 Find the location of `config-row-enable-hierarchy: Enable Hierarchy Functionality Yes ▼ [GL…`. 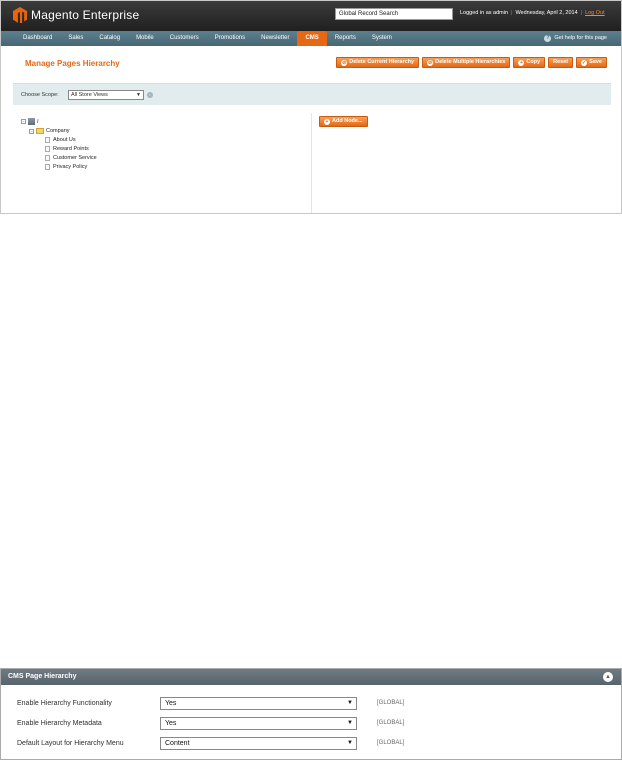

config-row-enable-hierarchy: Enable Hierarchy Functionality Yes ▼ [GL… is located at coordinates (311, 704).